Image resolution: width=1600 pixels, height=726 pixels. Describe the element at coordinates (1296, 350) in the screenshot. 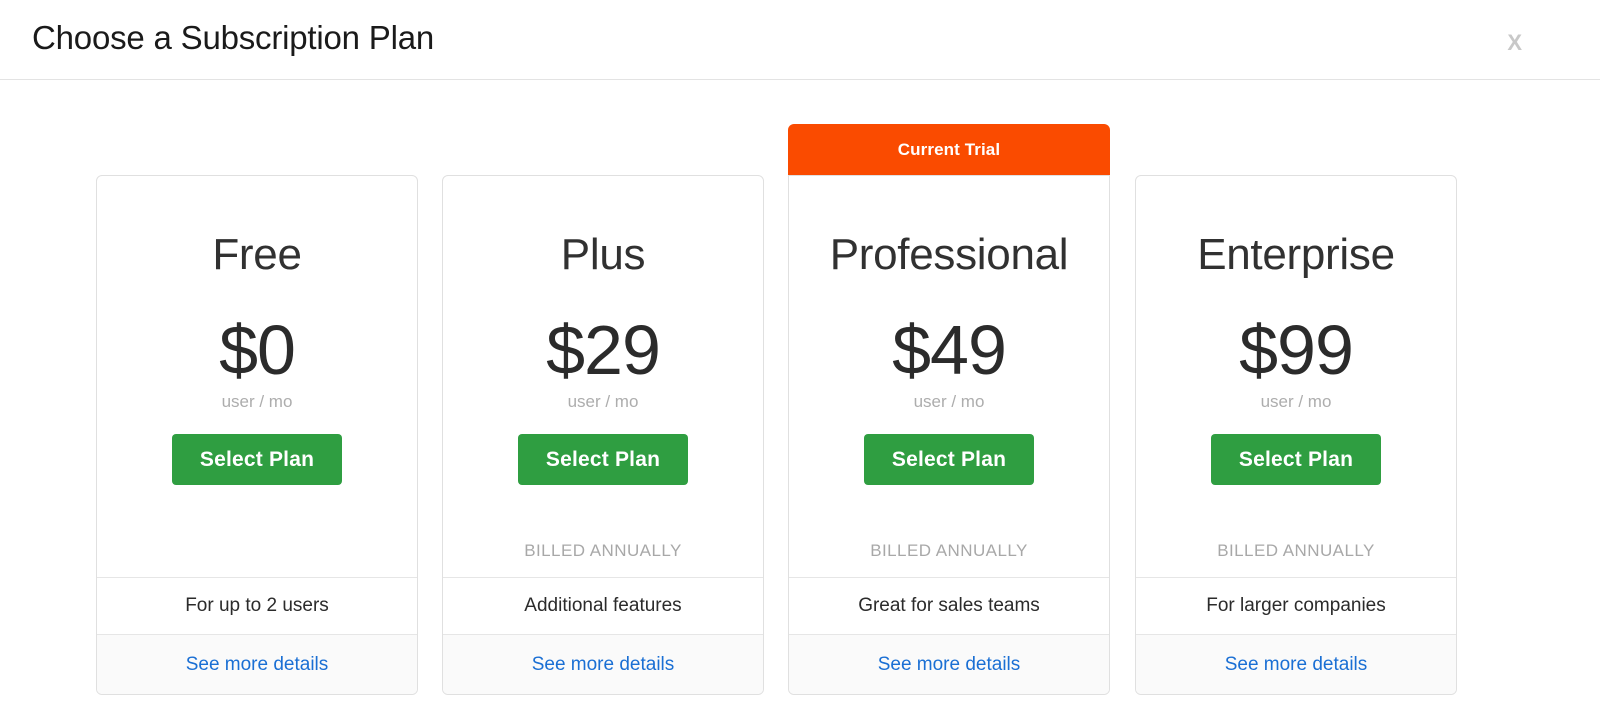

I see `plan-price: $99` at that location.